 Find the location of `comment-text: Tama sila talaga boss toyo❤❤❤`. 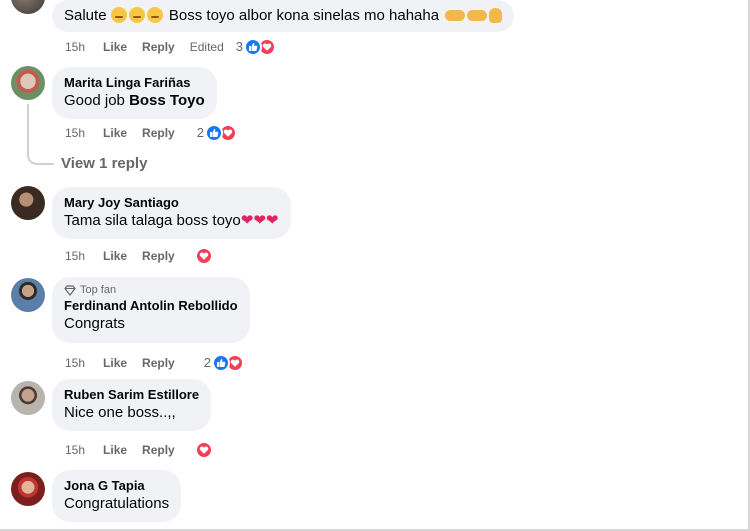

comment-text: Tama sila talaga boss toyo❤❤❤ is located at coordinates (171, 220).